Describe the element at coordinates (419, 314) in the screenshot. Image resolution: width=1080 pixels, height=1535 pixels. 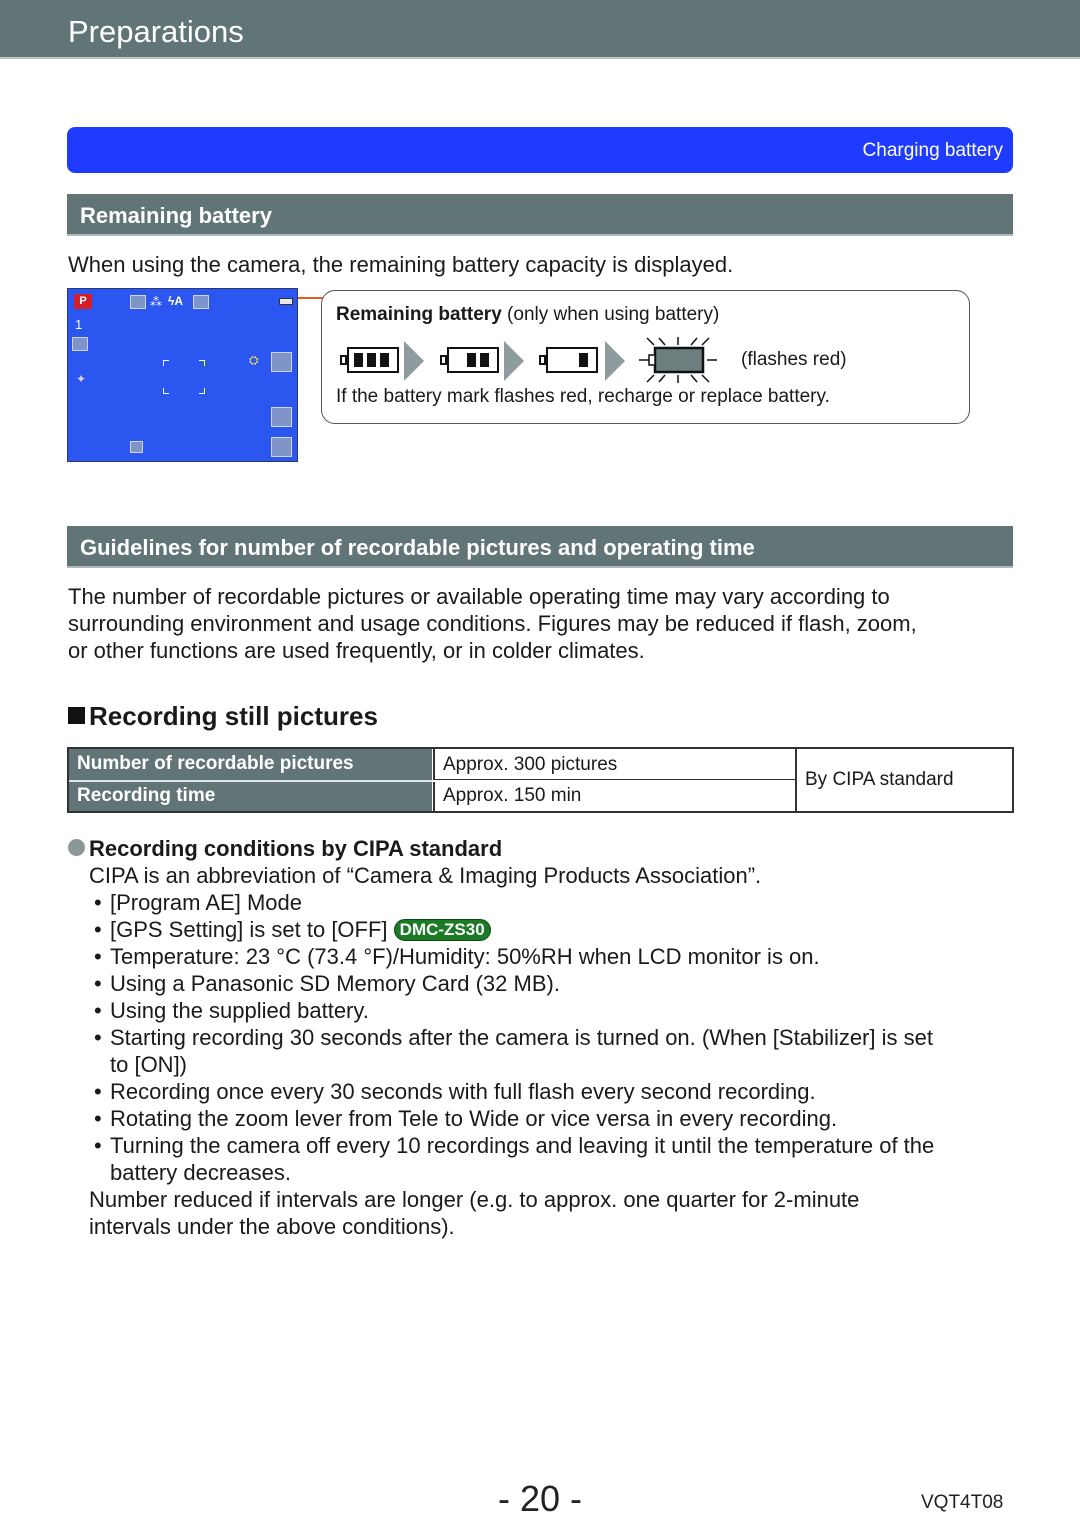
I see `callout-title-bold: Remaining battery` at that location.